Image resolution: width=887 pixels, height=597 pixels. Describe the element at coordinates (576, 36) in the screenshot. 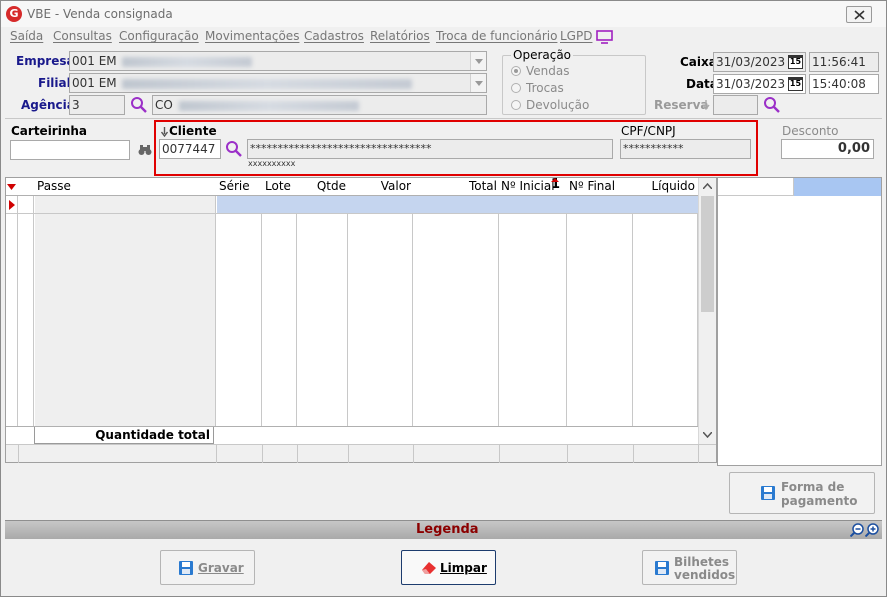

I see `menu-lgpd: LGPD` at that location.